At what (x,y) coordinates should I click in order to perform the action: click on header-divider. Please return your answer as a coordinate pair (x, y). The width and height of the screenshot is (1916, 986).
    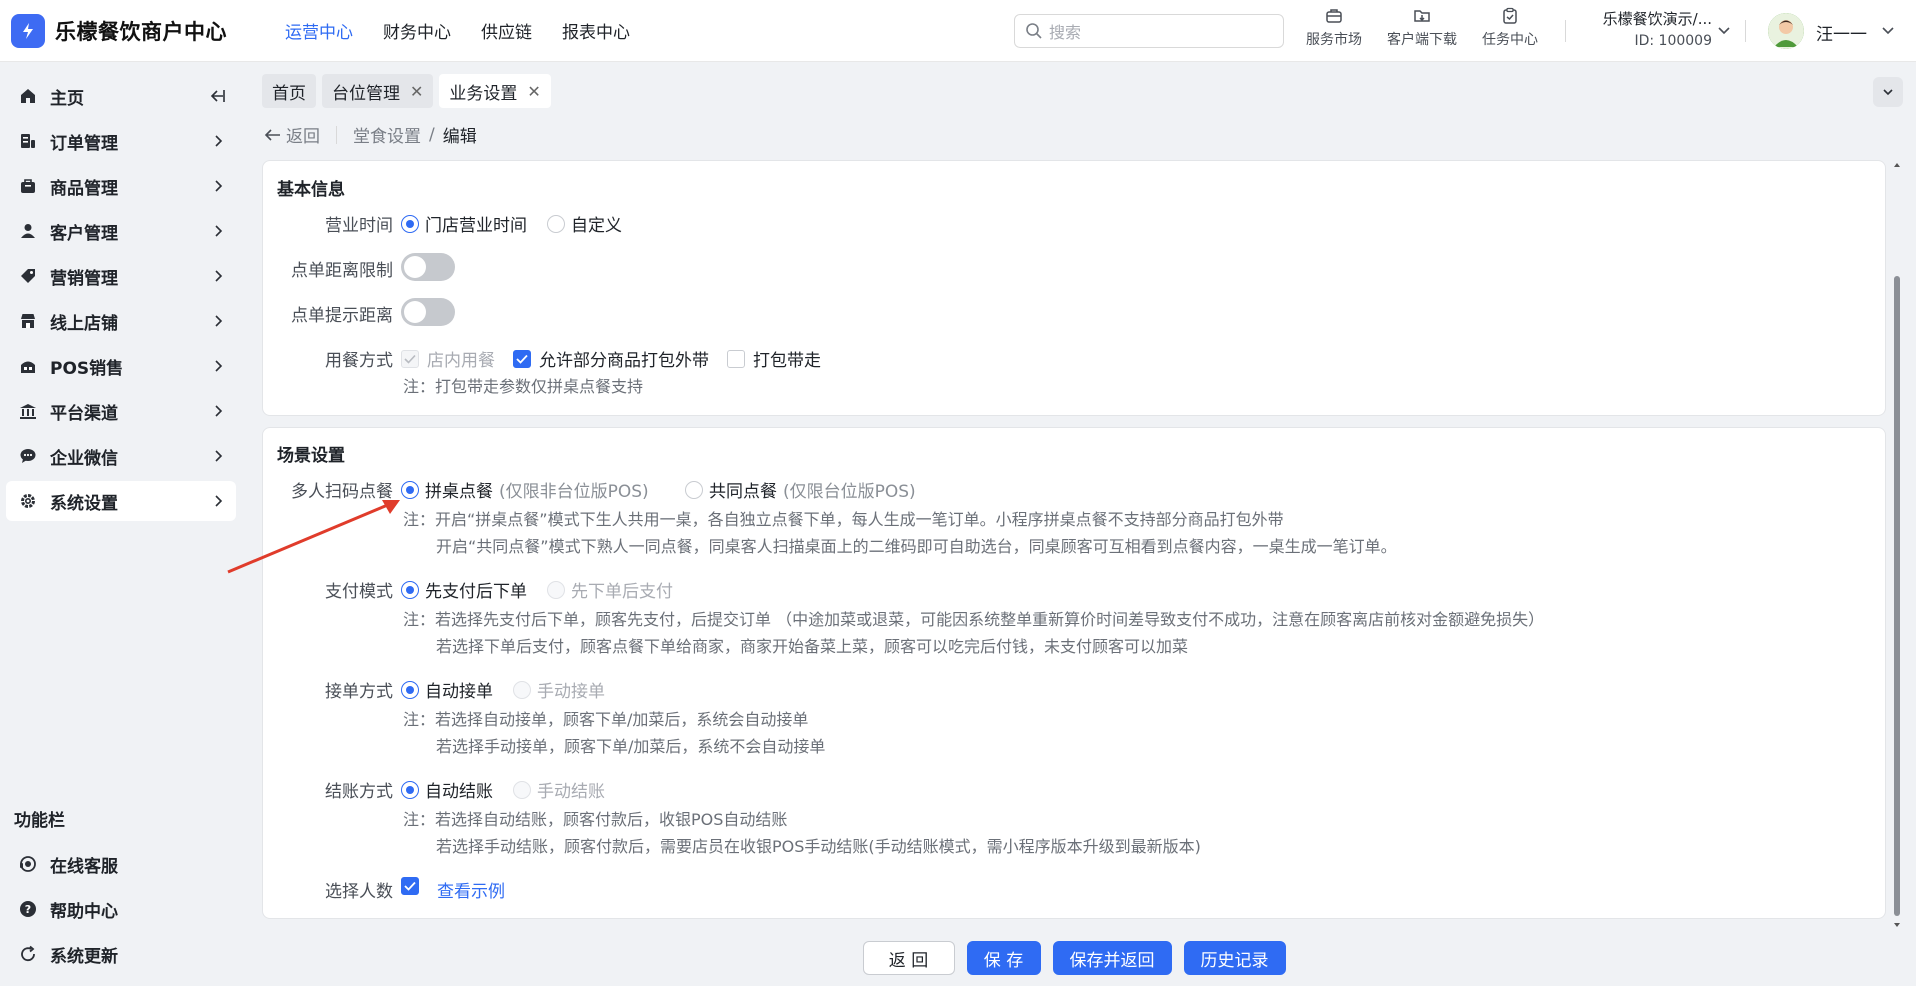
    Looking at the image, I should click on (1565, 31).